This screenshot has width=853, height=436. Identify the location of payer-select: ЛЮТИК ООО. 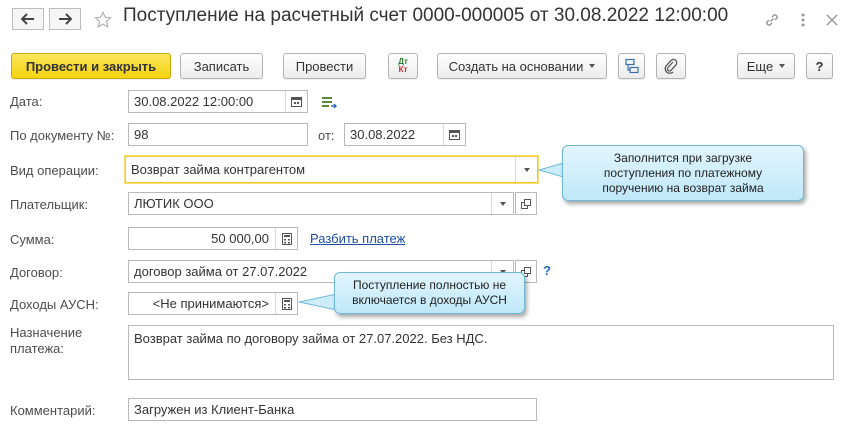
(321, 203).